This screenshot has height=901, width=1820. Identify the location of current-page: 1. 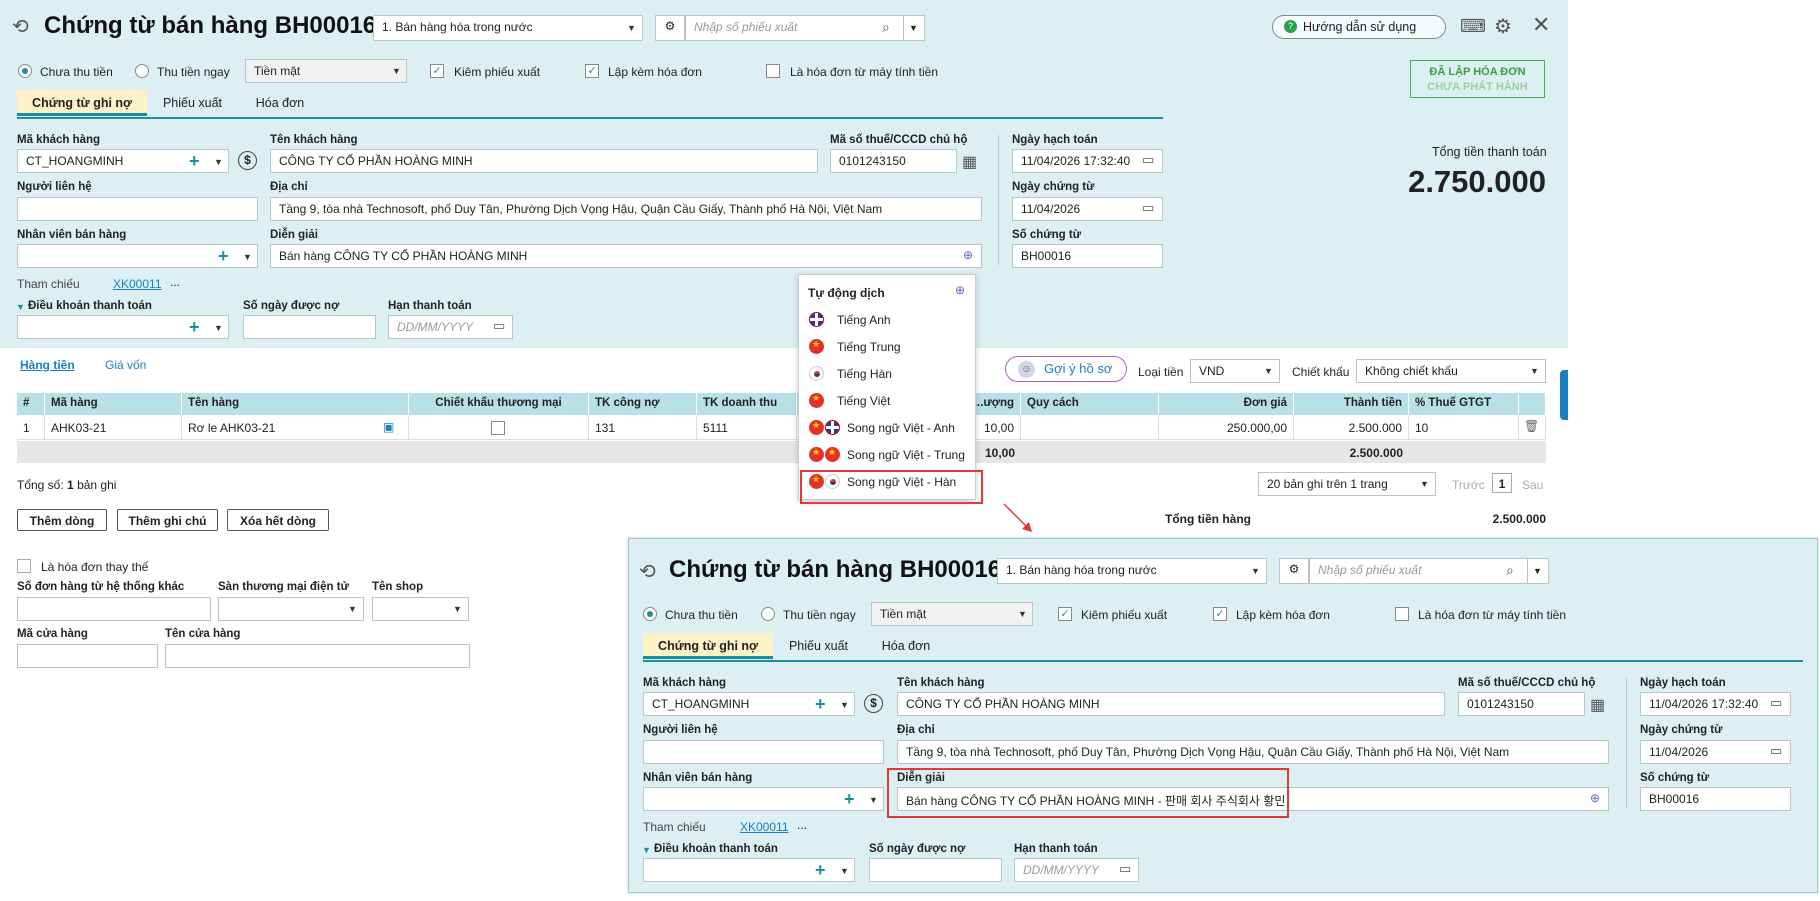
(1502, 483).